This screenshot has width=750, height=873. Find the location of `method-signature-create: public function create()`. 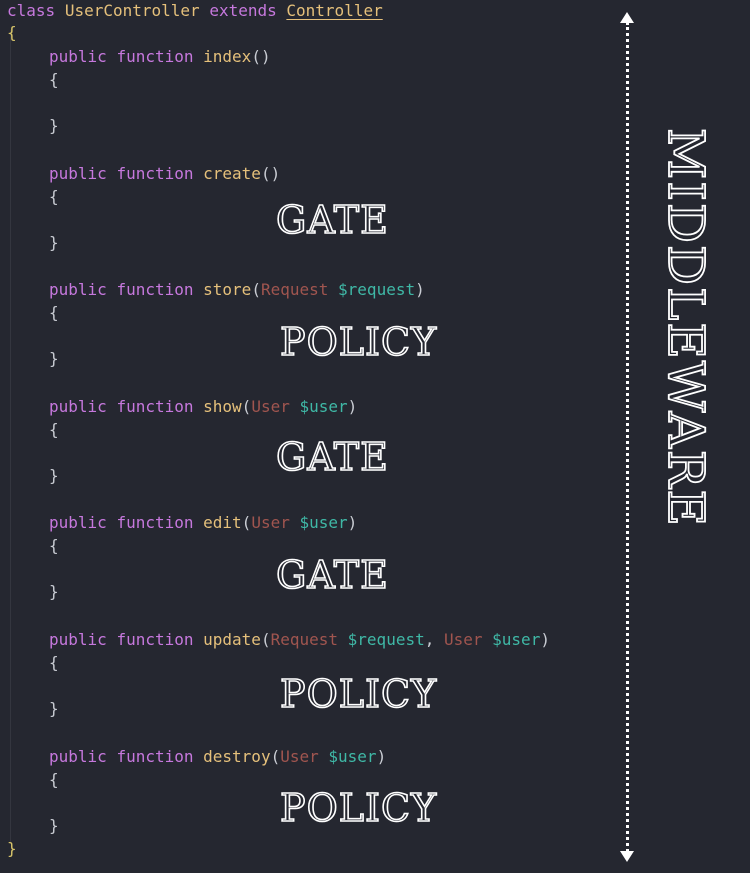

method-signature-create: public function create() is located at coordinates (164, 174).